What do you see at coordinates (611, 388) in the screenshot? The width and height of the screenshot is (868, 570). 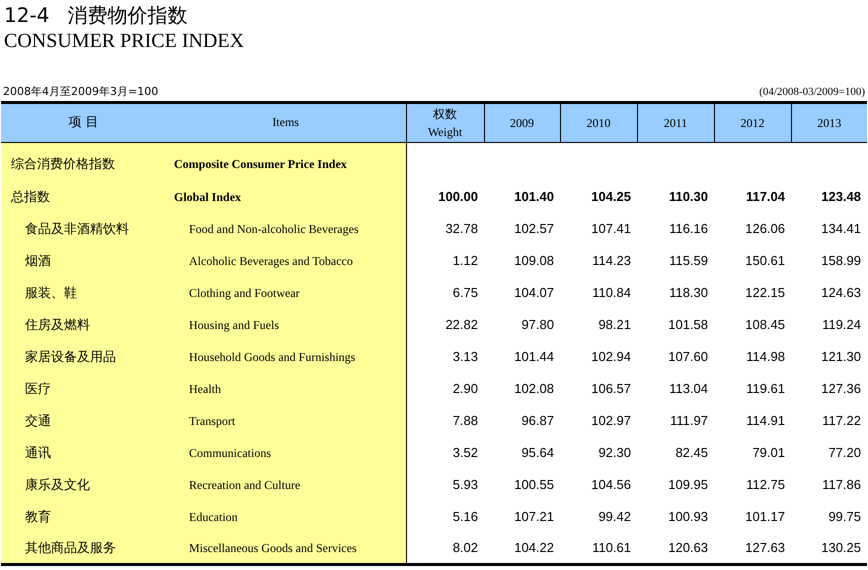 I see `value-cell: 106.57` at bounding box center [611, 388].